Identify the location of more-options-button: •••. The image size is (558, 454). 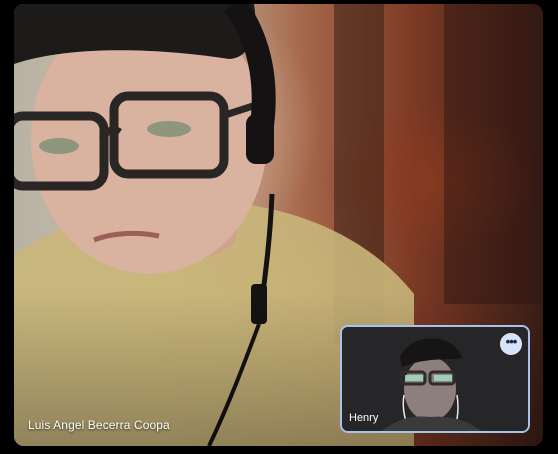
(511, 344).